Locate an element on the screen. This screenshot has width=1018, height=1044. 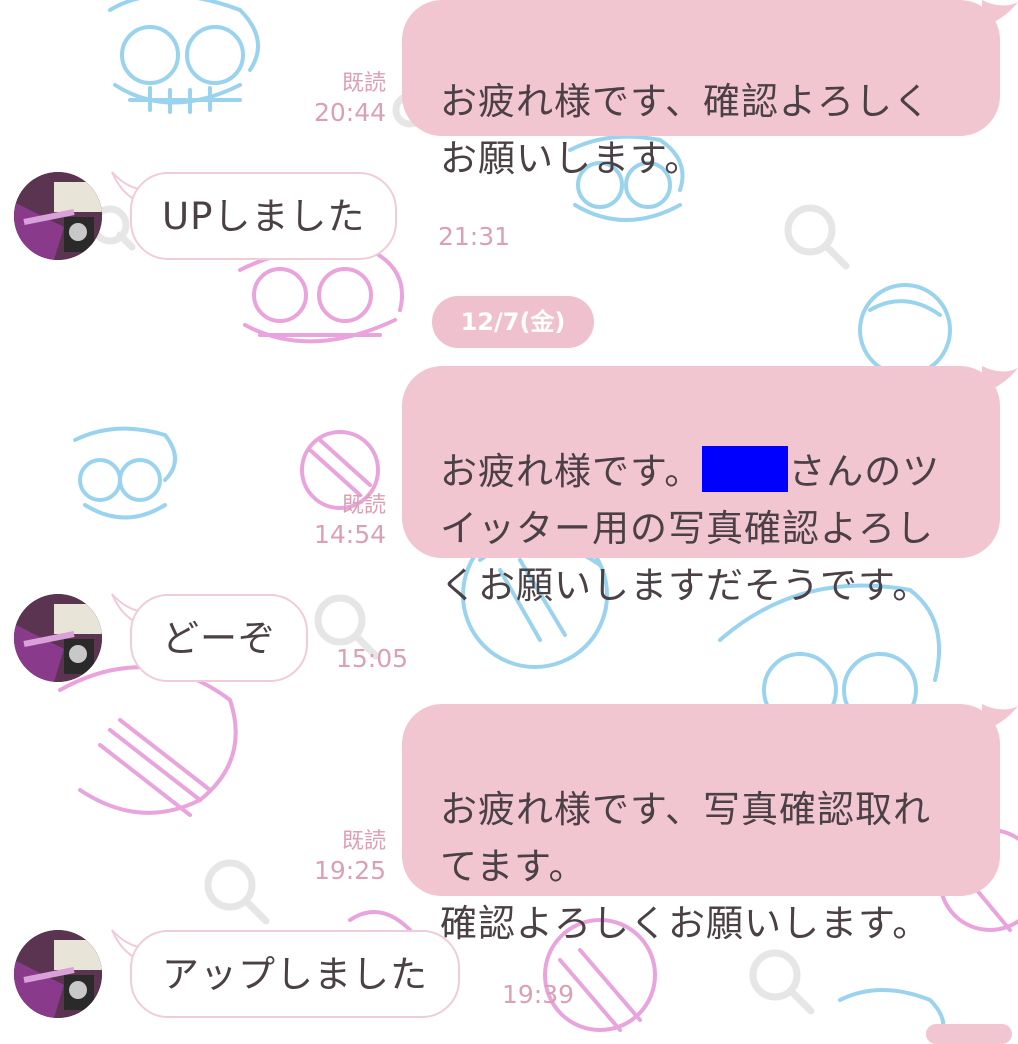
redaction-block is located at coordinates (745, 469).